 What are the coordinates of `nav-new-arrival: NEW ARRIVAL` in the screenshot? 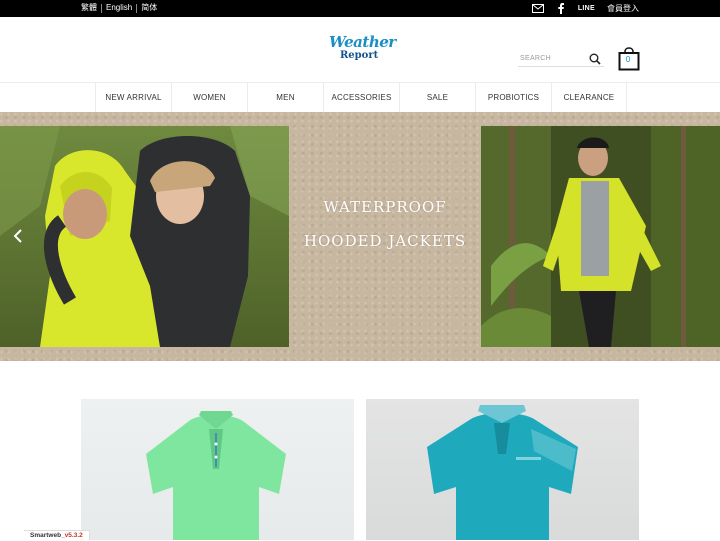 It's located at (133, 97).